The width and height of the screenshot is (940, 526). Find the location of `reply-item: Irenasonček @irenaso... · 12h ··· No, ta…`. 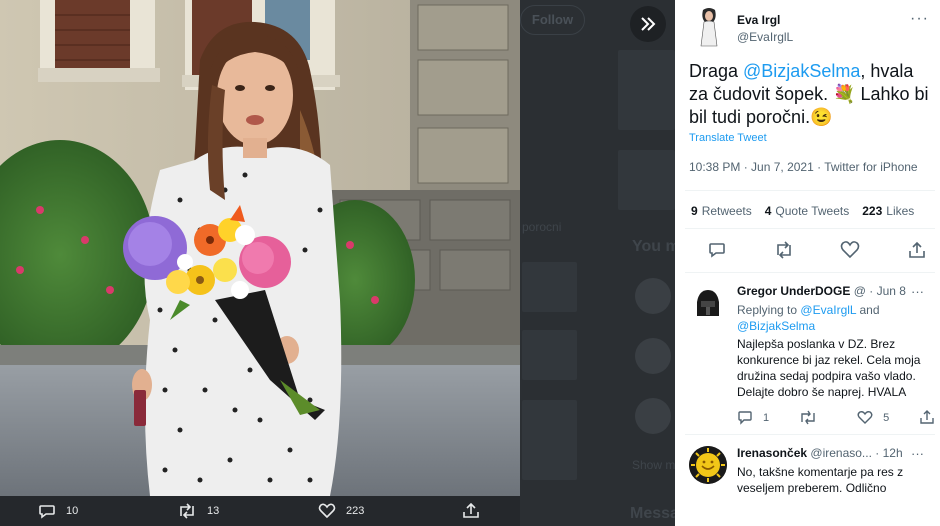

reply-item: Irenasonček @irenaso... · 12h ··· No, ta… is located at coordinates (807, 486).